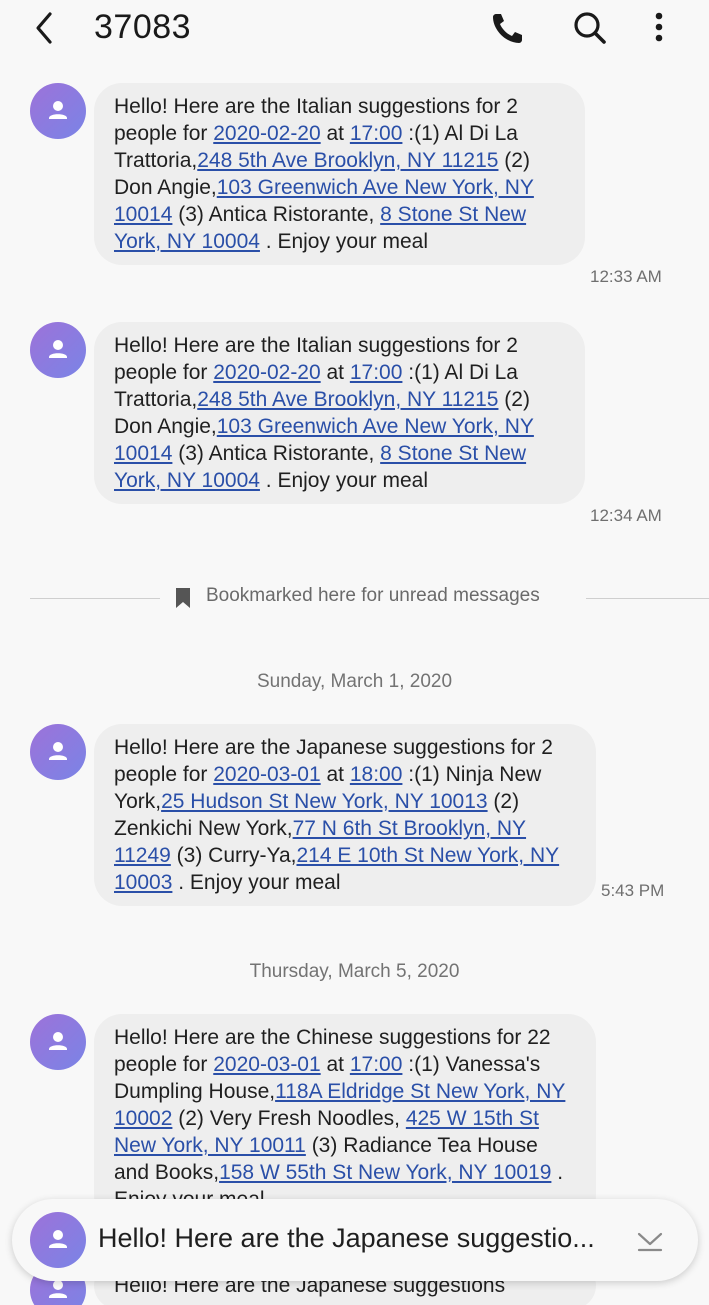  I want to click on message-timestamp: 5:43 PM, so click(633, 890).